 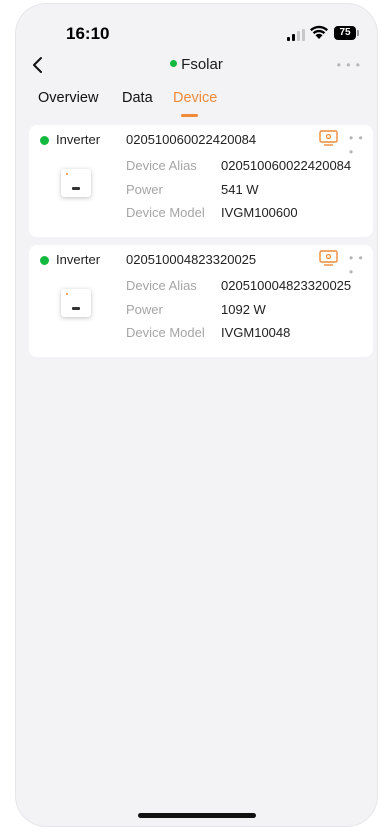 What do you see at coordinates (197, 815) in the screenshot?
I see `home-indicator` at bounding box center [197, 815].